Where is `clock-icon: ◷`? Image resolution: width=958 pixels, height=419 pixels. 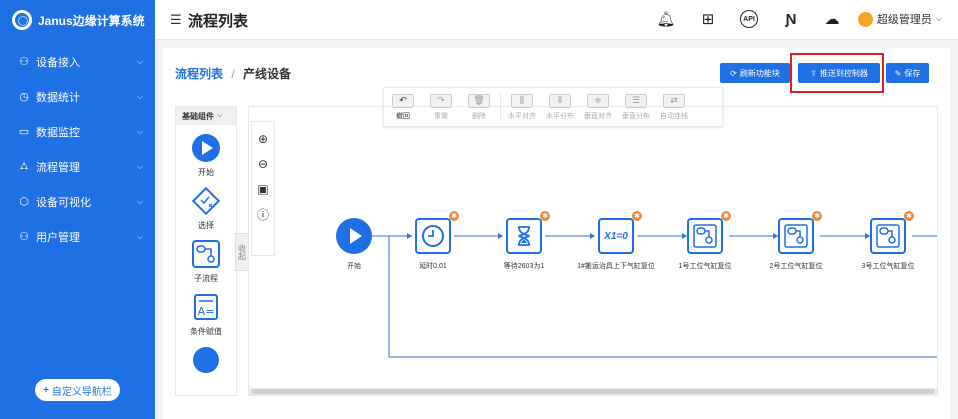
clock-icon: ◷ is located at coordinates (24, 97).